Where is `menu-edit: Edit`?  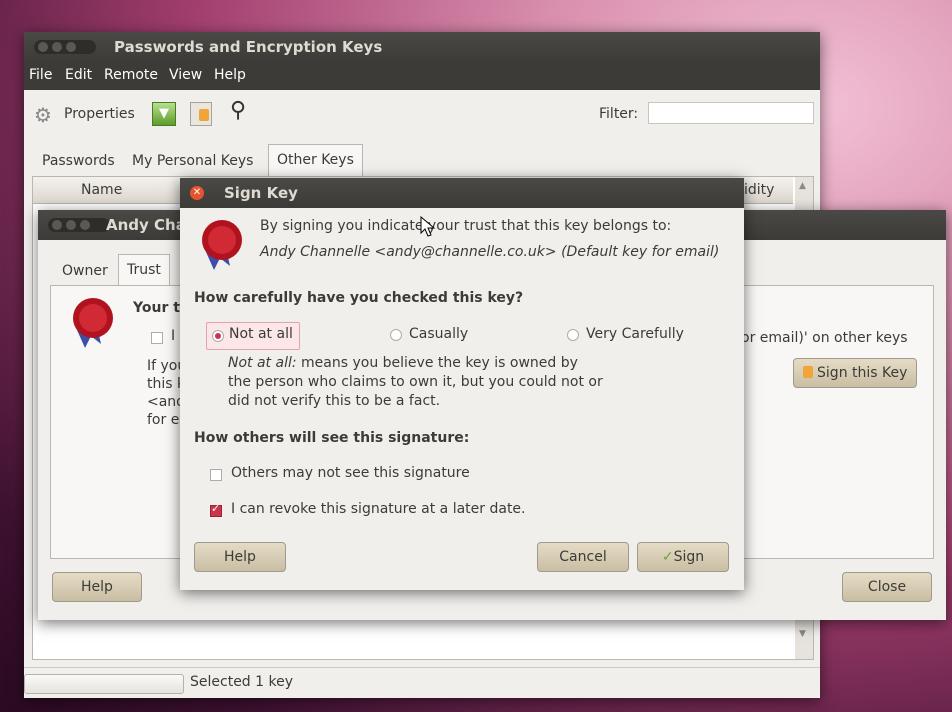
menu-edit: Edit is located at coordinates (78, 75).